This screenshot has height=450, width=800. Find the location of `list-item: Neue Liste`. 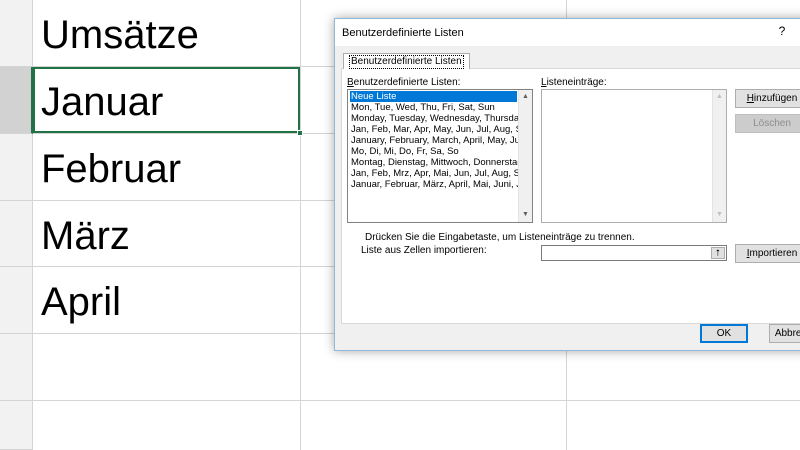

list-item: Neue Liste is located at coordinates (433, 96).